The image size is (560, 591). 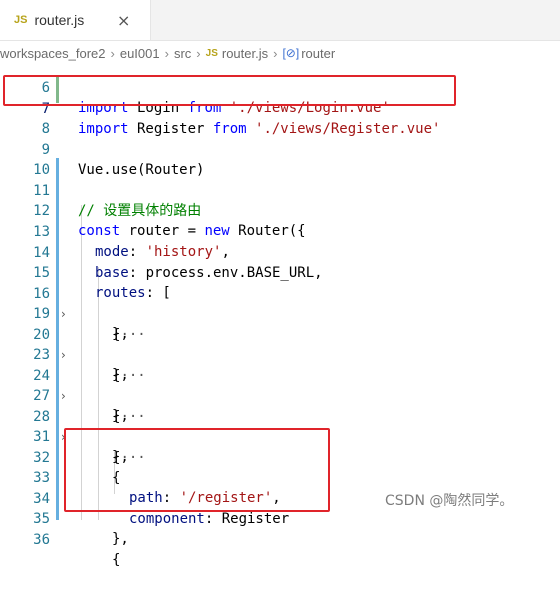 I want to click on code-line: 28 › {···, so click(x=280, y=426).